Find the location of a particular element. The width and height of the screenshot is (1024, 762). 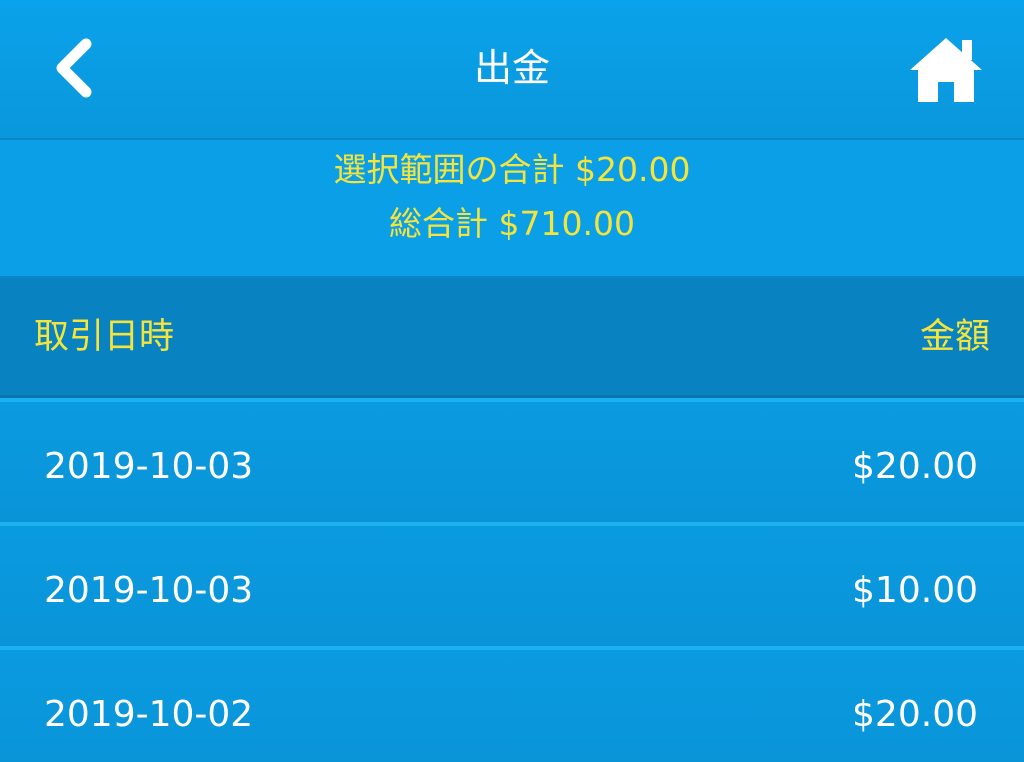

column-header-amount: 金額 is located at coordinates (954, 337).